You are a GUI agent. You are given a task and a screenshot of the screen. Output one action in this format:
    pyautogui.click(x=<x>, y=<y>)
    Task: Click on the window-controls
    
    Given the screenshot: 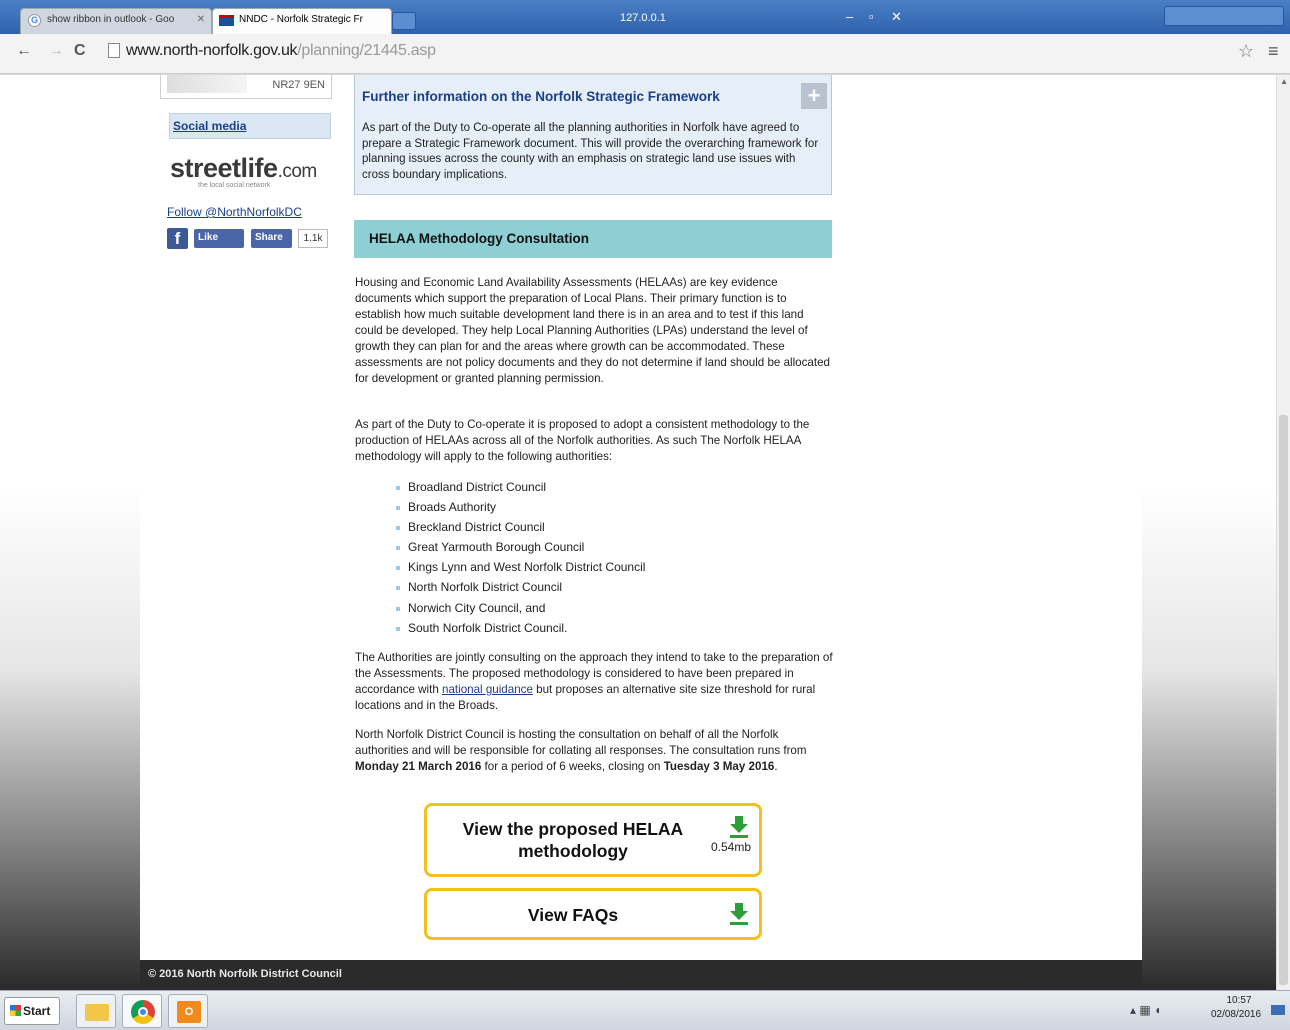 What is the action you would take?
    pyautogui.click(x=1224, y=16)
    